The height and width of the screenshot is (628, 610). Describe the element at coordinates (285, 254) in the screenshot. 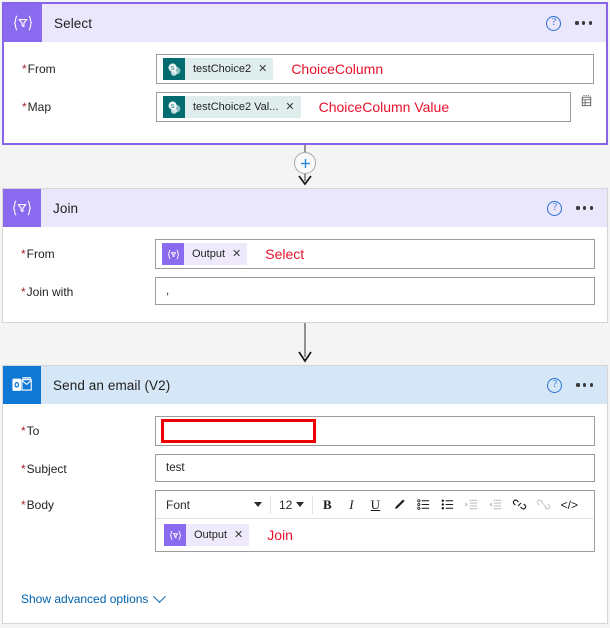

I see `annotation-select: Select` at that location.